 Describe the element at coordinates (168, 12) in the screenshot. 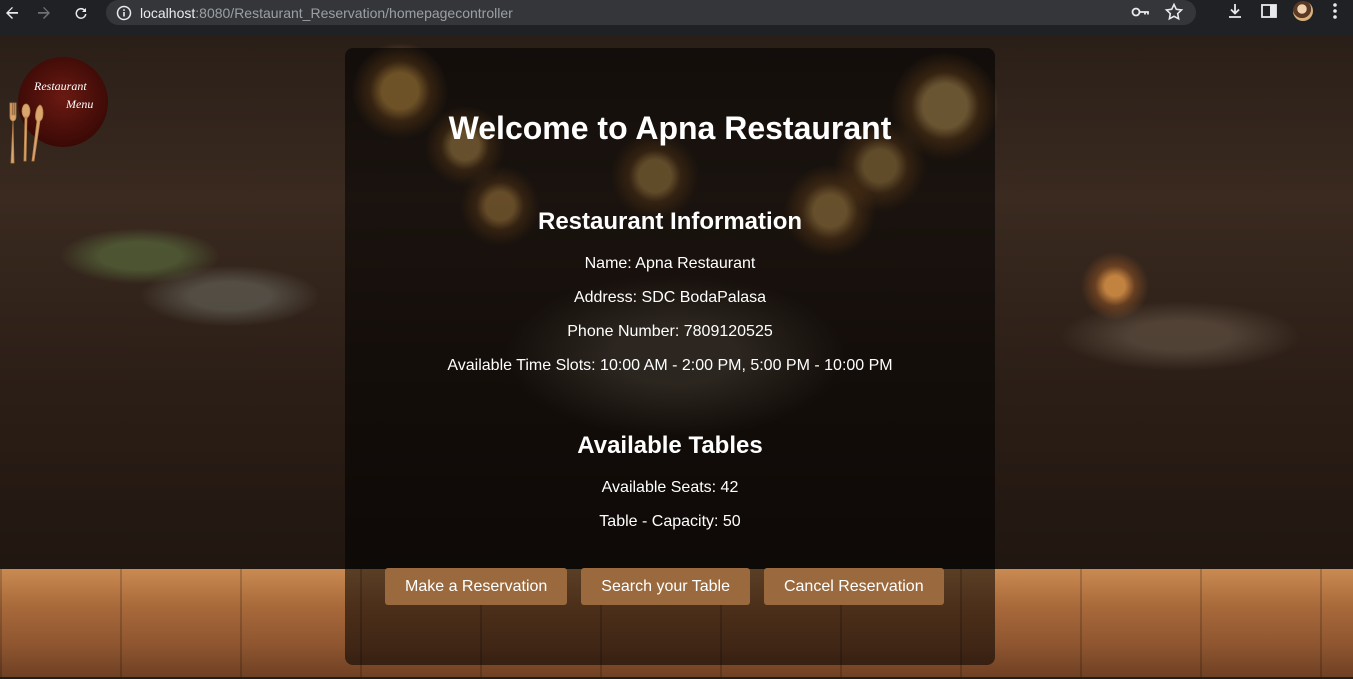

I see `url-host: localhost` at that location.